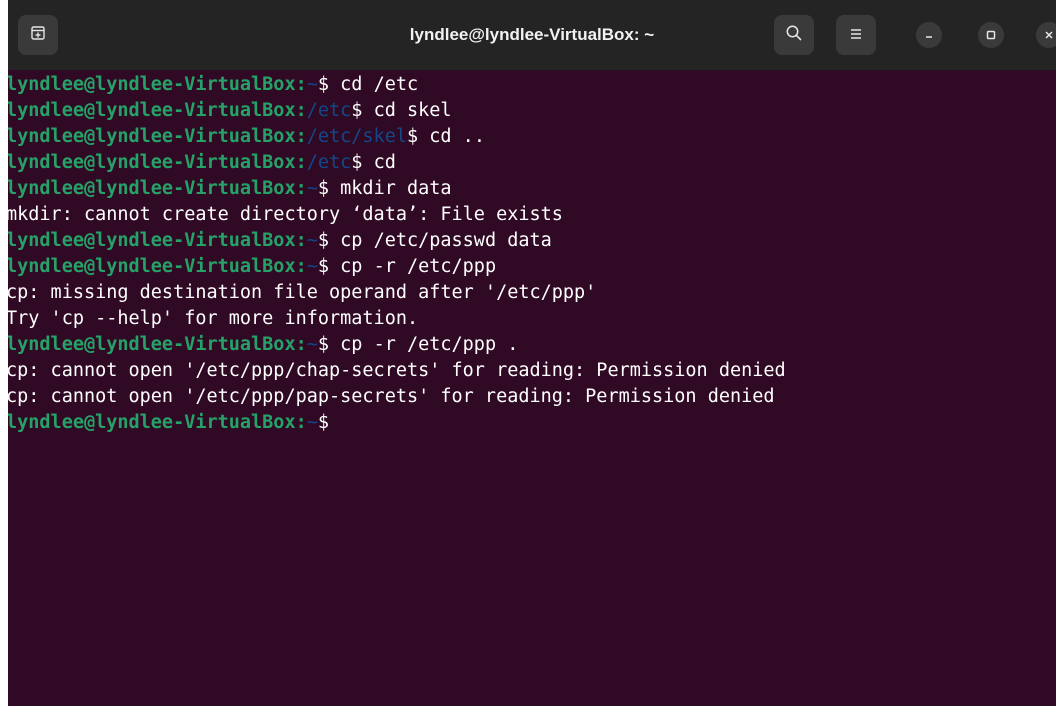  What do you see at coordinates (532, 163) in the screenshot?
I see `terminal-command-line: lyndlee@lyndlee-VirtualBox:/etc$ cd` at bounding box center [532, 163].